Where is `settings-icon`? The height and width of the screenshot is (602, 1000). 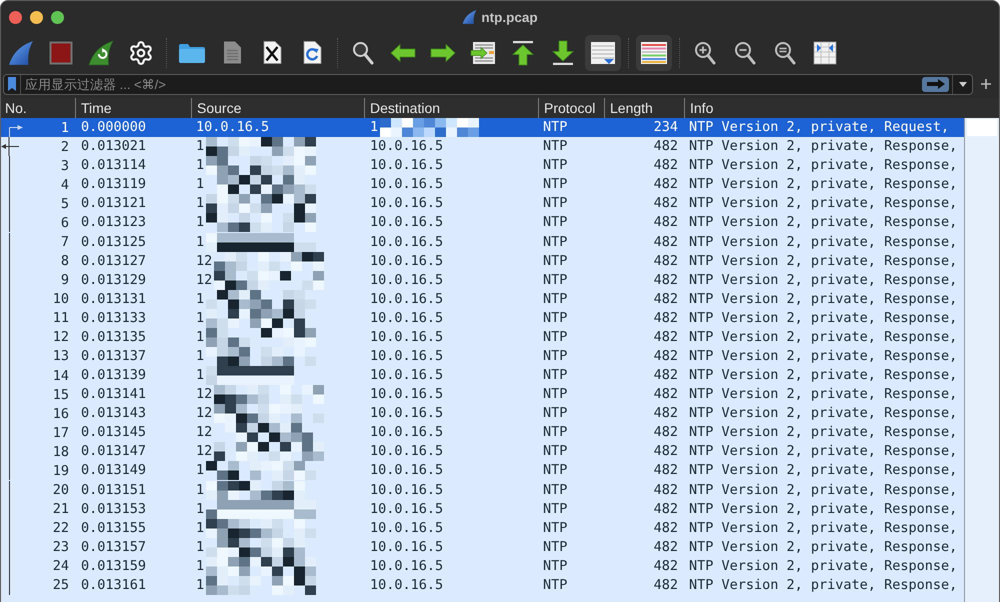 settings-icon is located at coordinates (141, 53).